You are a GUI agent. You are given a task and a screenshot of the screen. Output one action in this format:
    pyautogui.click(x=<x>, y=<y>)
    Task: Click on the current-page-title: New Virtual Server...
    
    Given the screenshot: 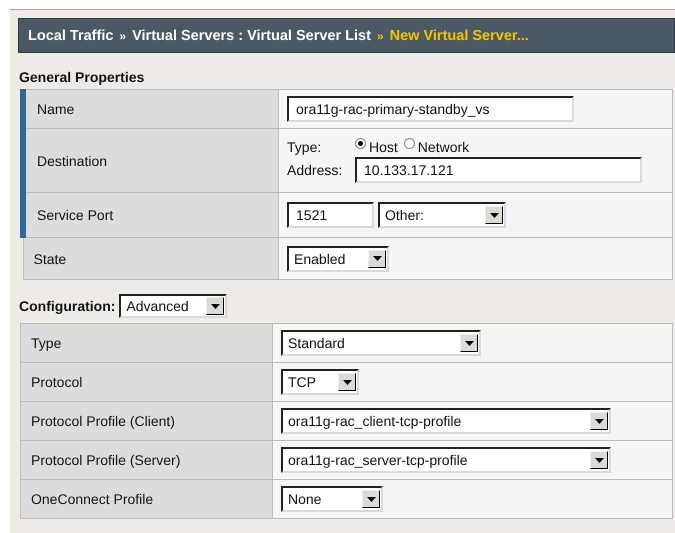 What is the action you would take?
    pyautogui.click(x=459, y=36)
    